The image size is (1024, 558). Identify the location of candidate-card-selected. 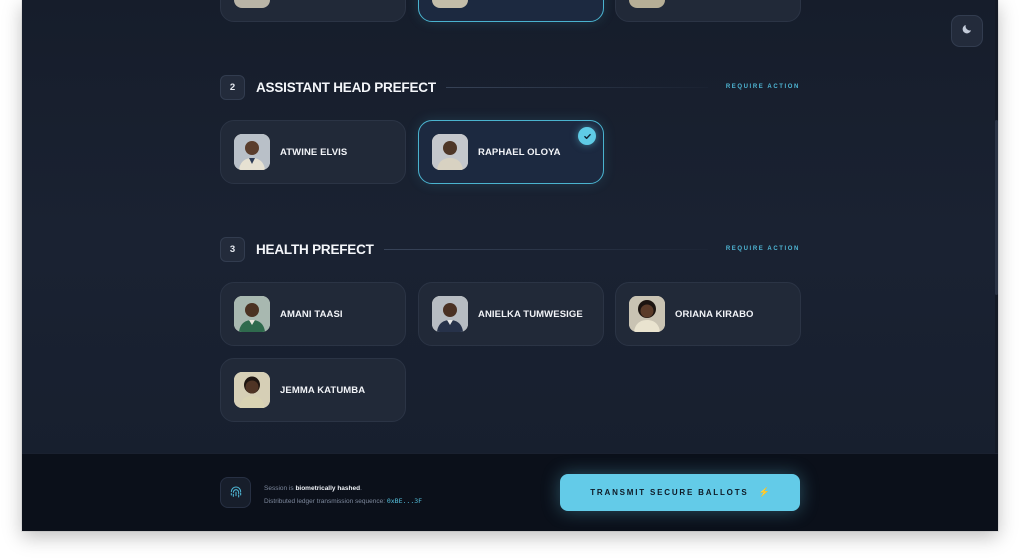
(511, 11).